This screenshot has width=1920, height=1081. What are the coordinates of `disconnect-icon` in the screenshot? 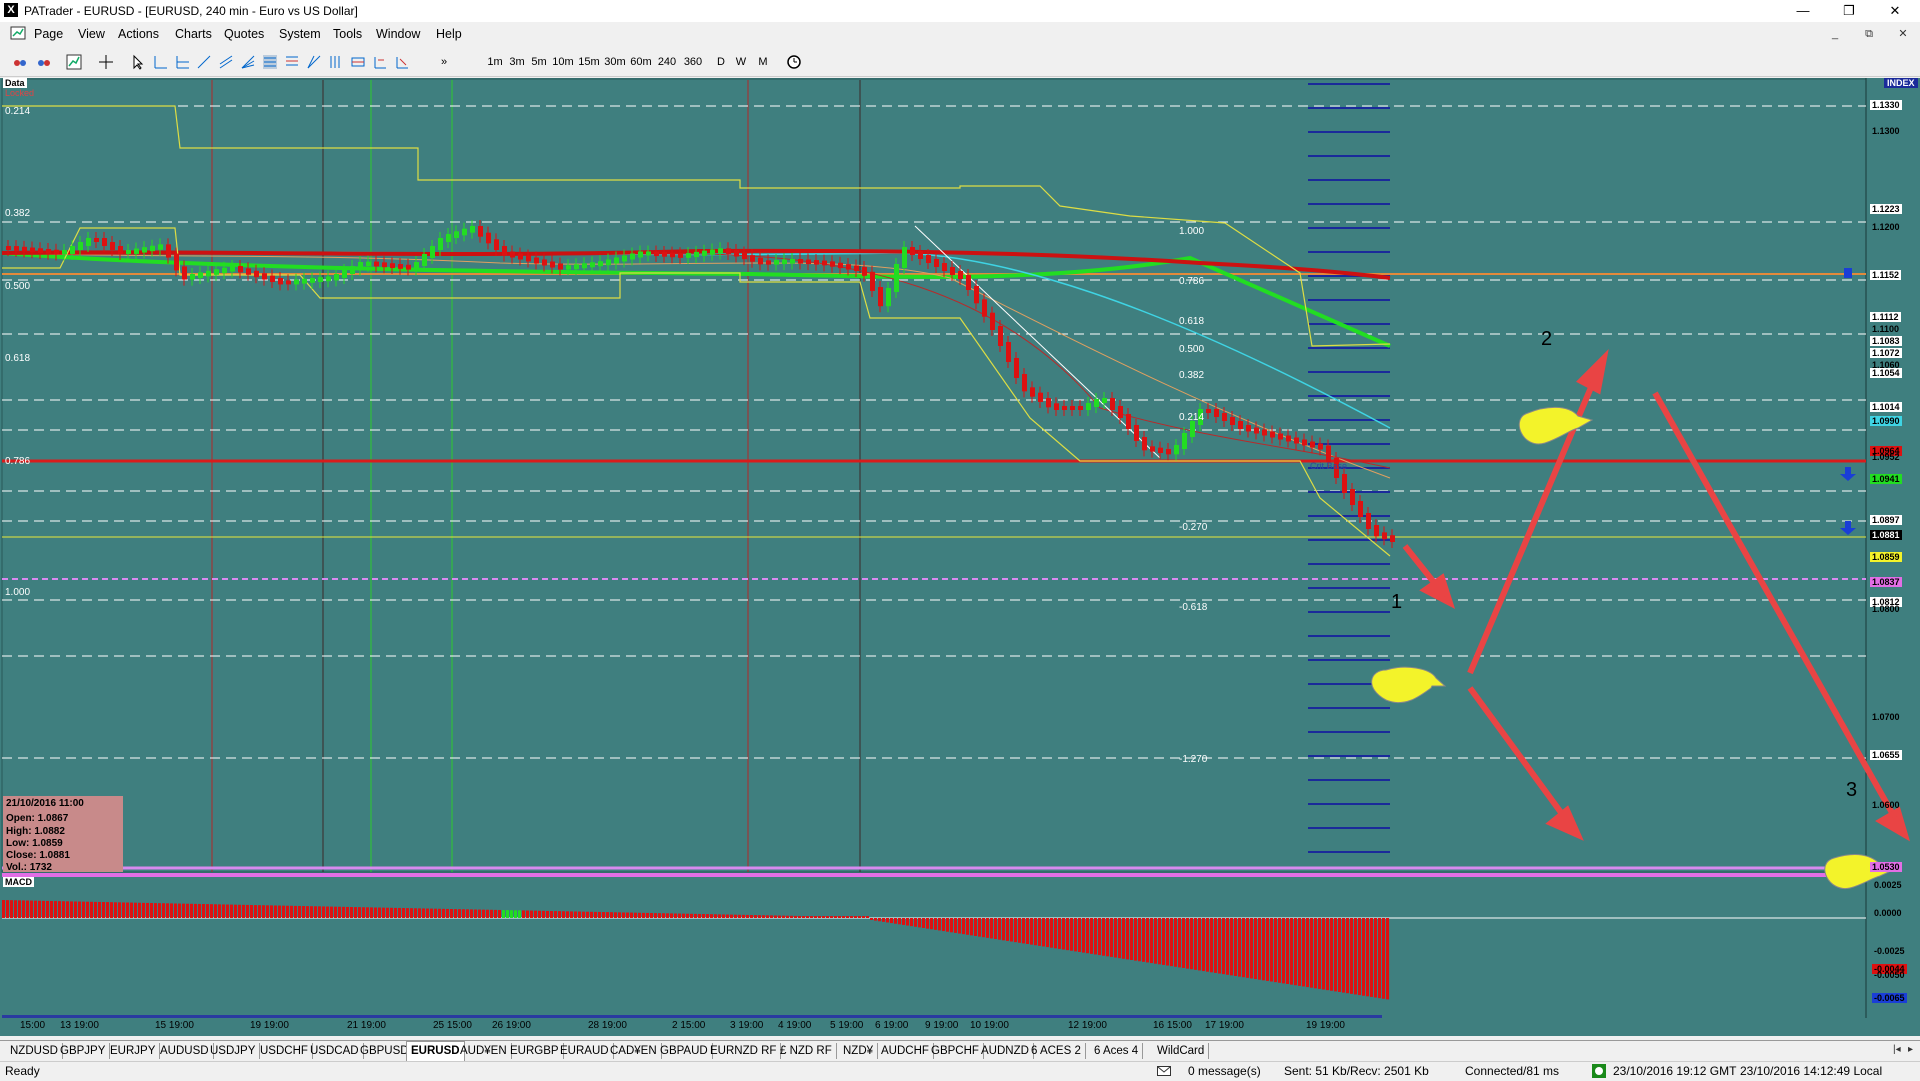 It's located at (44, 62).